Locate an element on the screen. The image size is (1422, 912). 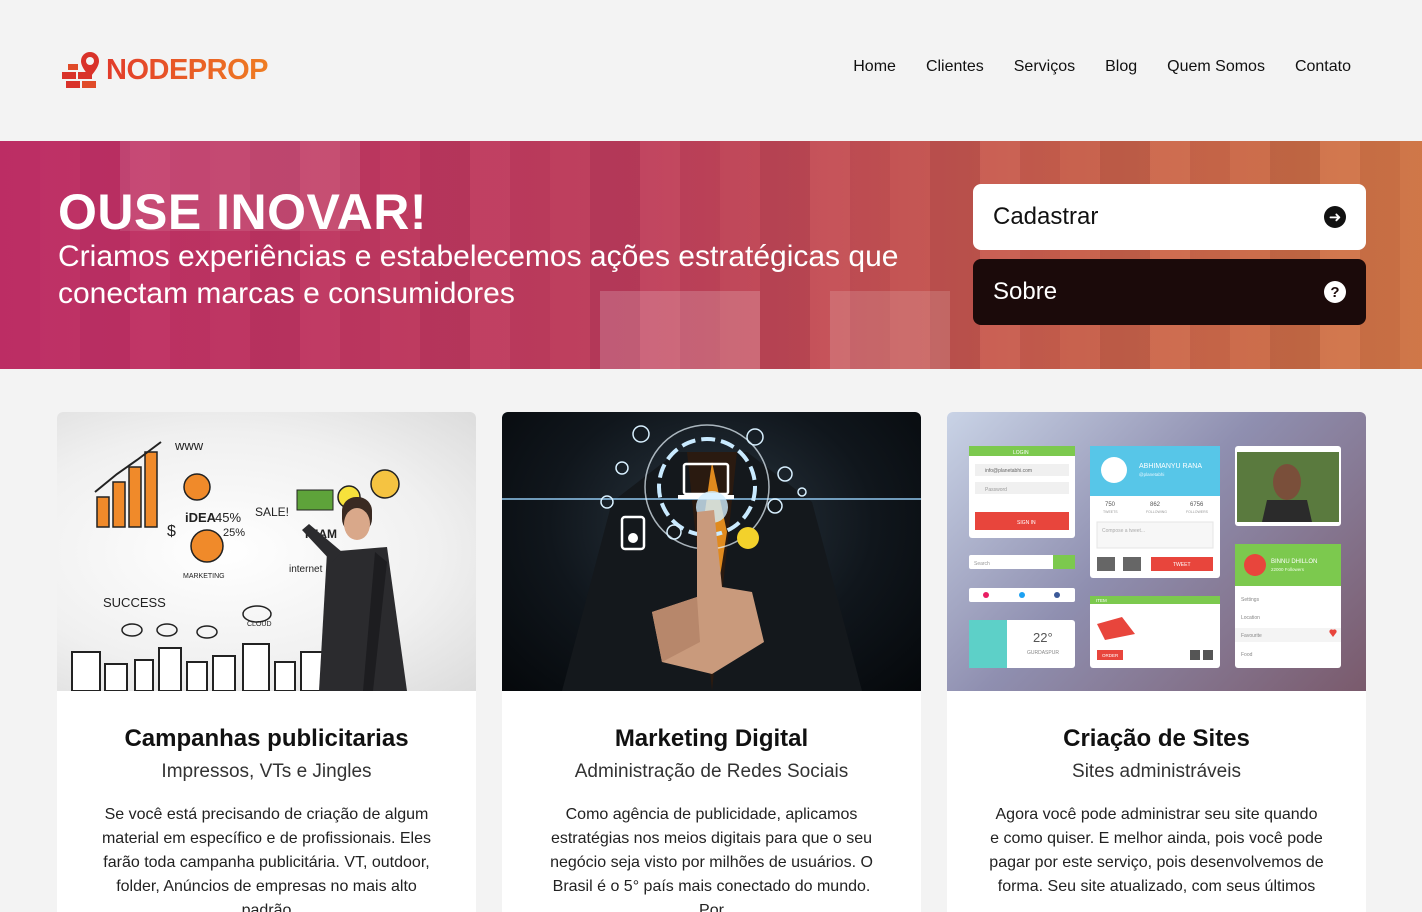
svg-text: ORDER is located at coordinates (1110, 655).